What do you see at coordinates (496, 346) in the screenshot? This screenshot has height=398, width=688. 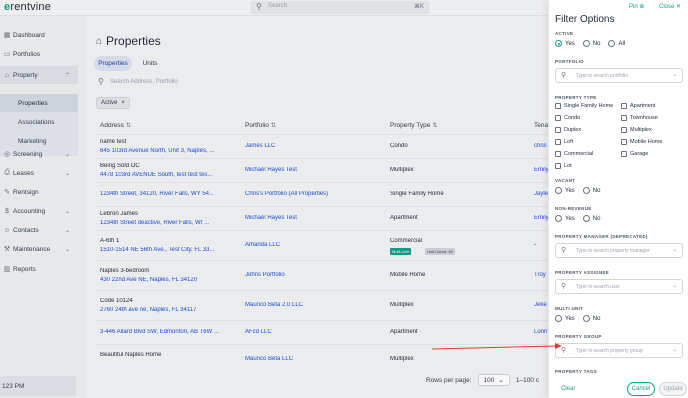 I see `annotation-arrow-icon` at bounding box center [496, 346].